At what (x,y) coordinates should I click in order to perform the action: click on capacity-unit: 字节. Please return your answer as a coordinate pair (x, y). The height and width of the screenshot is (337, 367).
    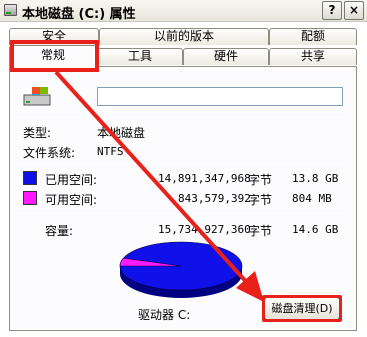
    Looking at the image, I should click on (260, 231).